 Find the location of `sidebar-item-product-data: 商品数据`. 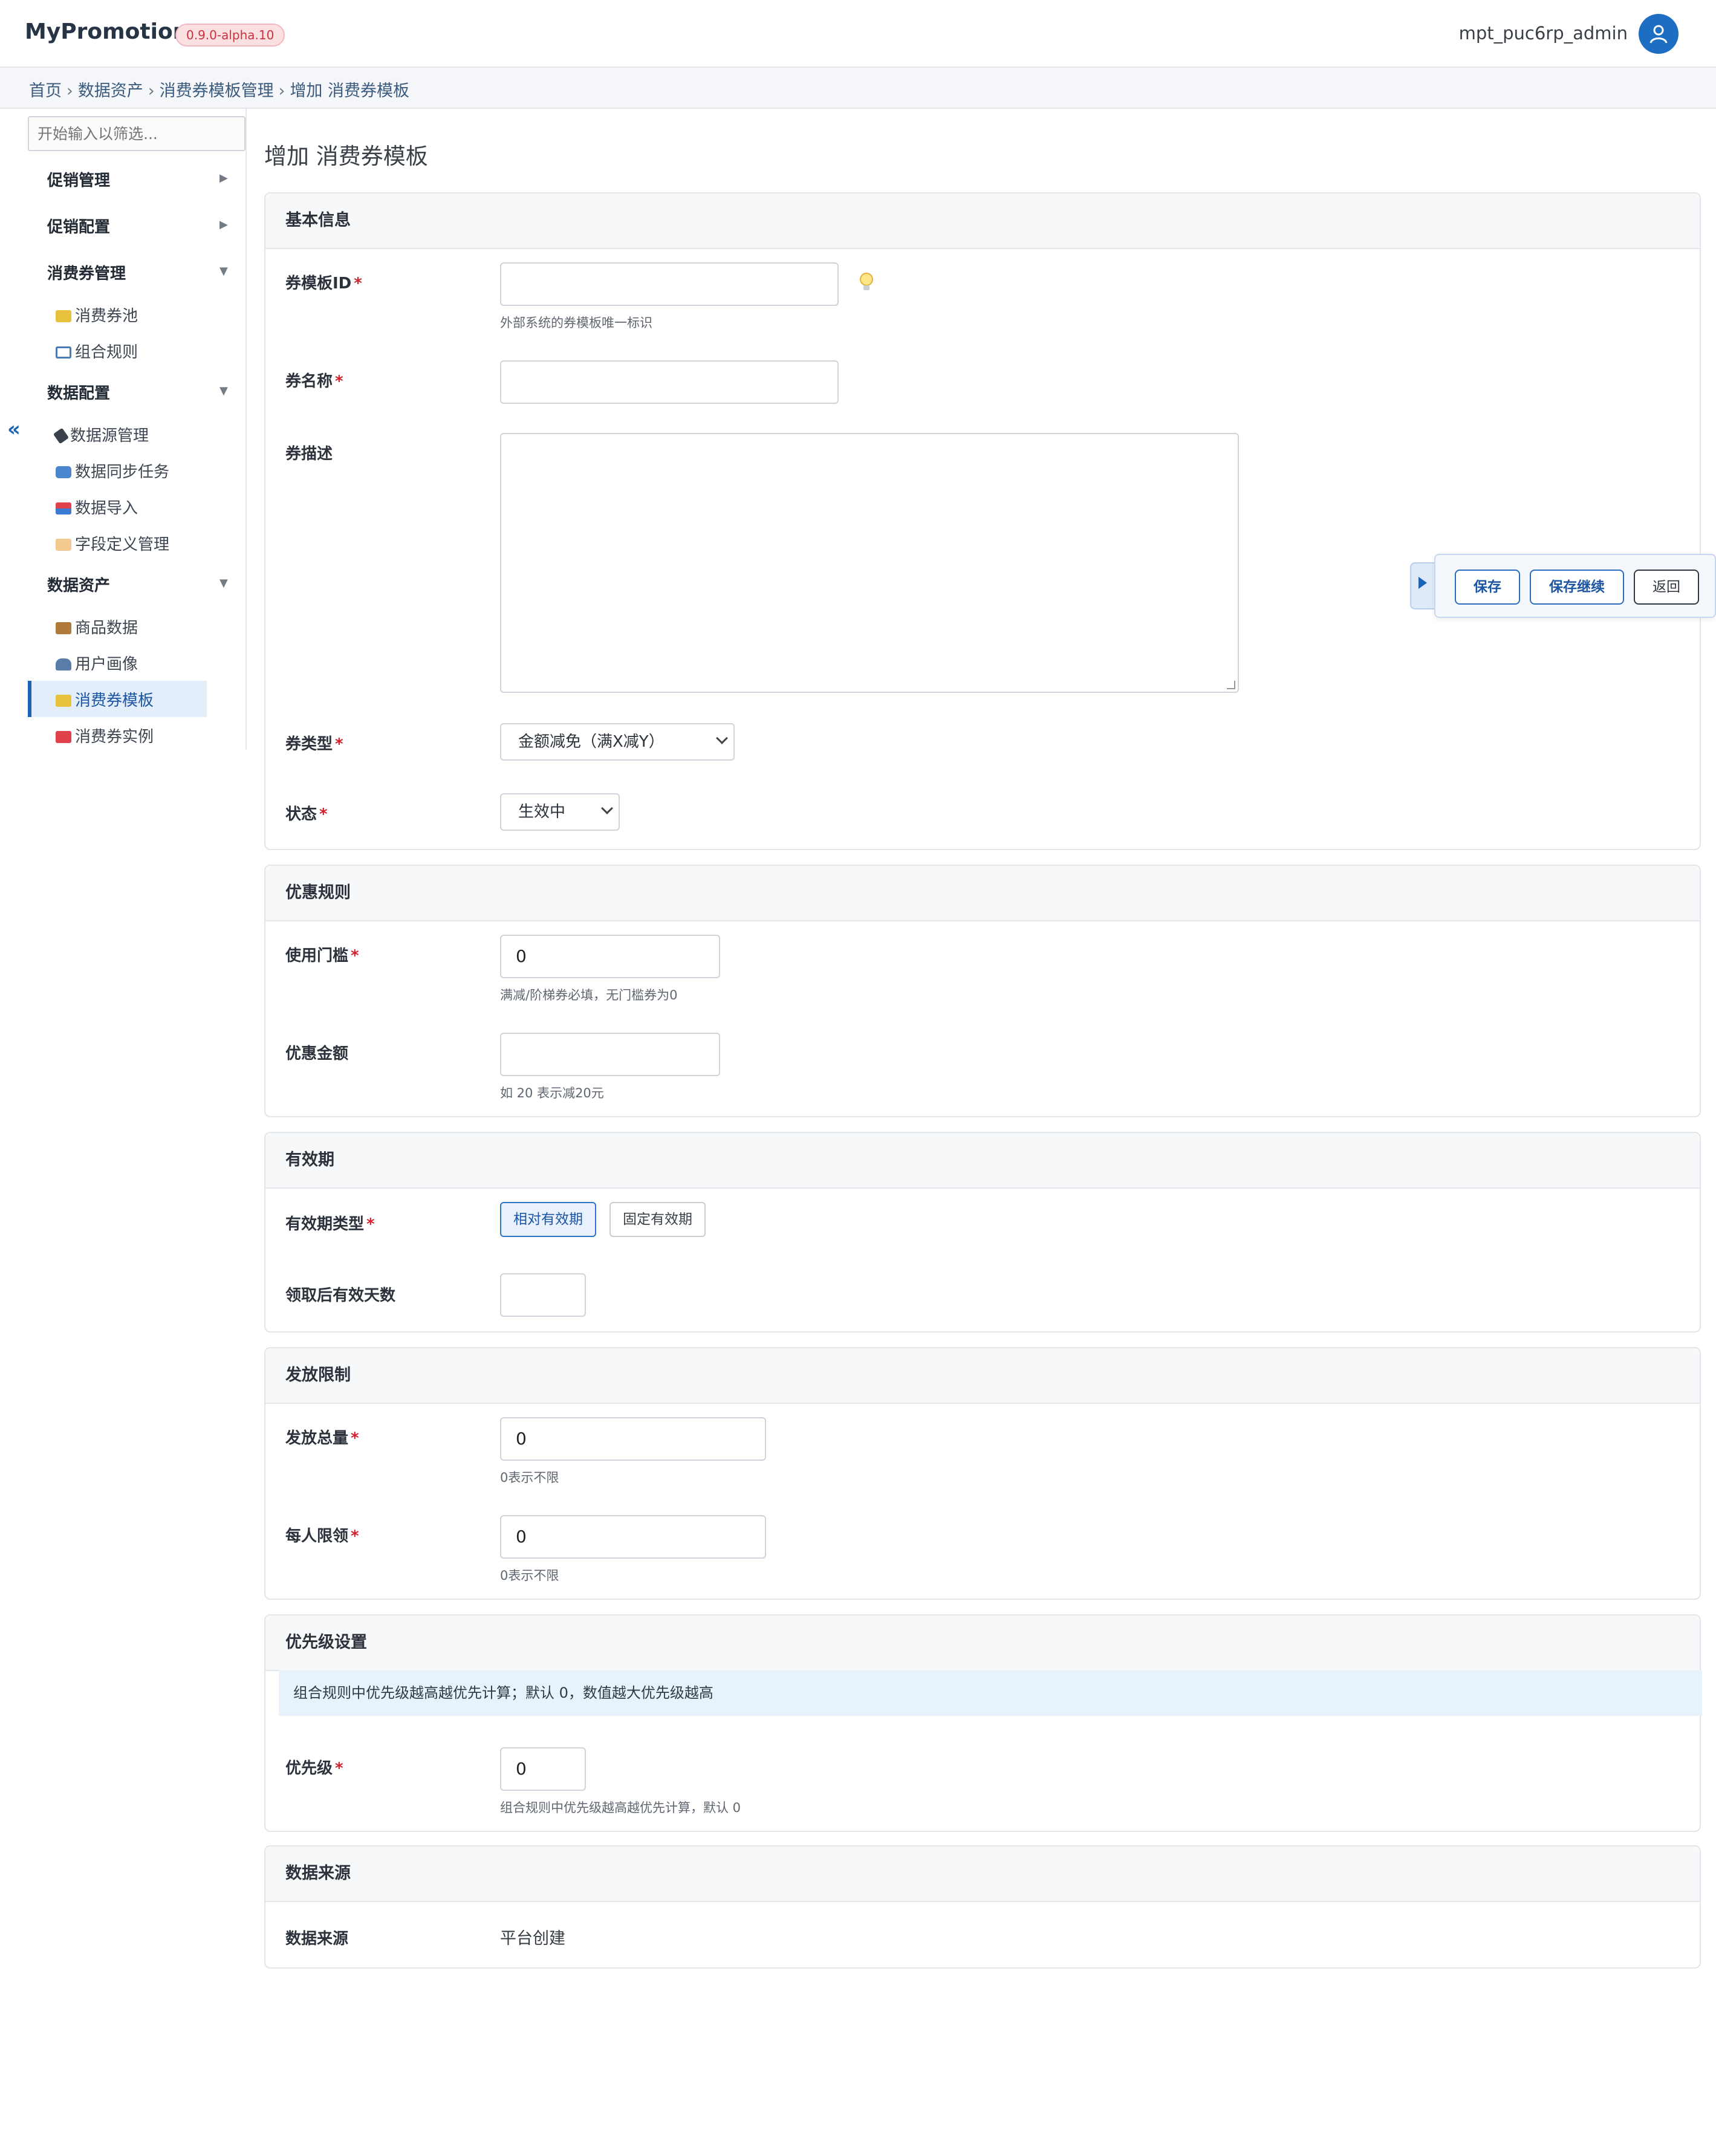

sidebar-item-product-data: 商品数据 is located at coordinates (97, 626).